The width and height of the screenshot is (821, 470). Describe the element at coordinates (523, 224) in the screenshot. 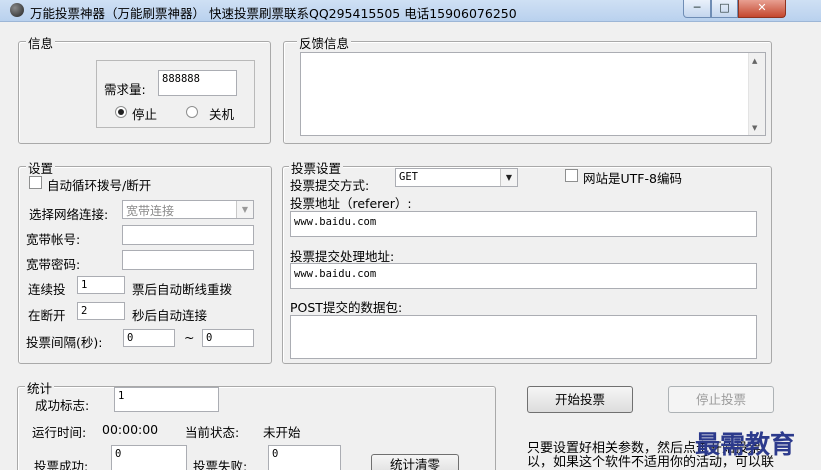

I see `referer-input: www.baidu.com` at that location.